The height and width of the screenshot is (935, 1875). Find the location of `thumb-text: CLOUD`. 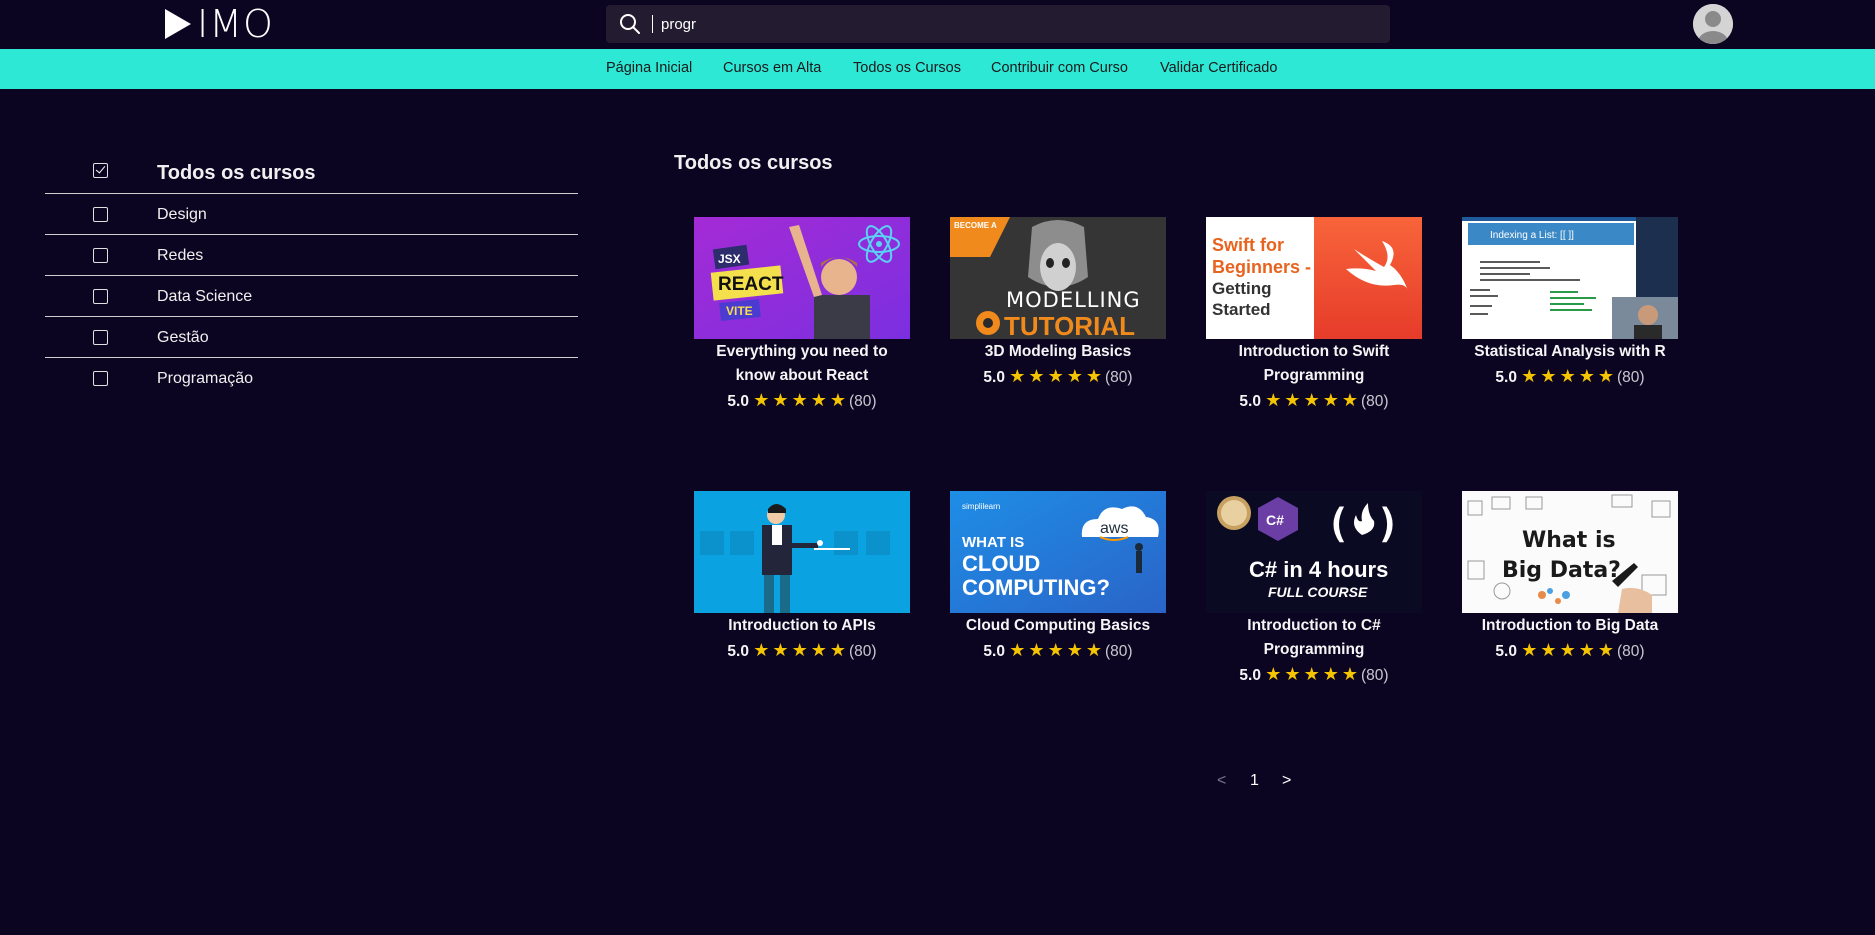

thumb-text: CLOUD is located at coordinates (1001, 563).